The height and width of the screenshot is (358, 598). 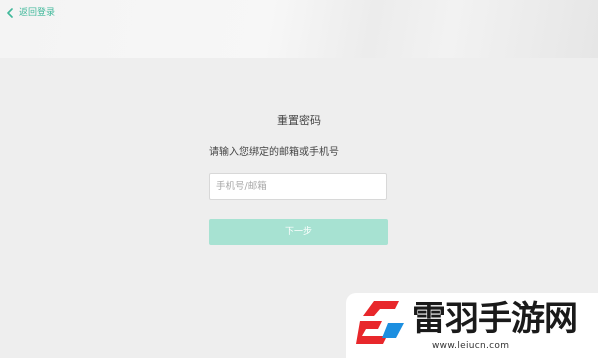 I want to click on account-input, so click(x=298, y=186).